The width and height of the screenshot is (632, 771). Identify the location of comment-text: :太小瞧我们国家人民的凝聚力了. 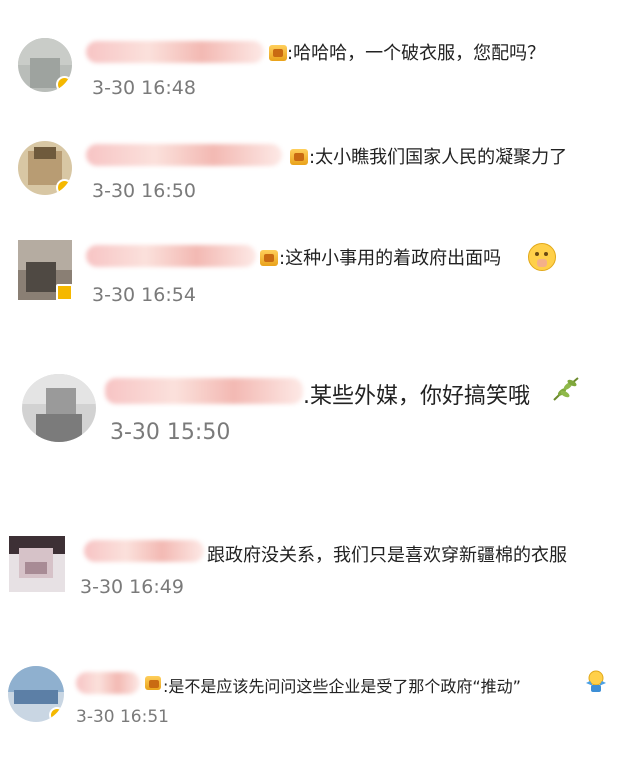
(438, 157).